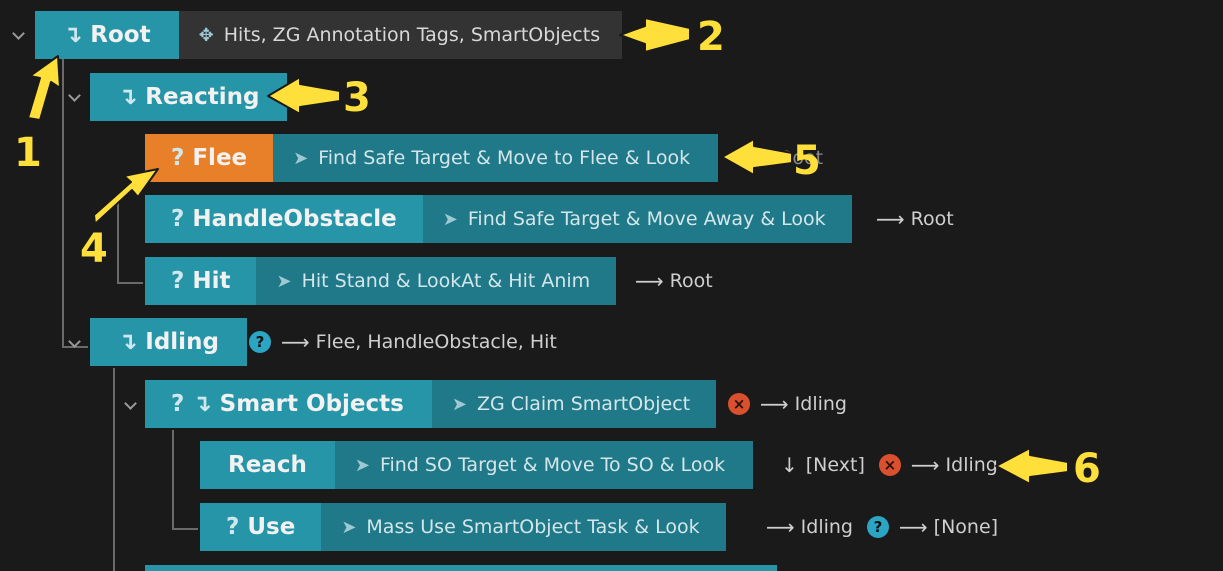 The width and height of the screenshot is (1223, 571). What do you see at coordinates (28, 153) in the screenshot?
I see `annotation-label-1: 1` at bounding box center [28, 153].